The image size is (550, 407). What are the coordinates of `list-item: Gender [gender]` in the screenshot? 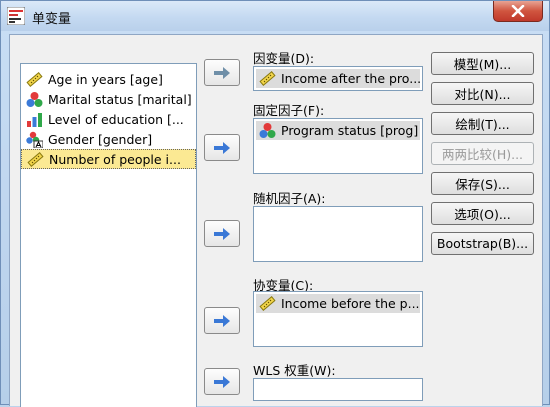 It's located at (108, 139).